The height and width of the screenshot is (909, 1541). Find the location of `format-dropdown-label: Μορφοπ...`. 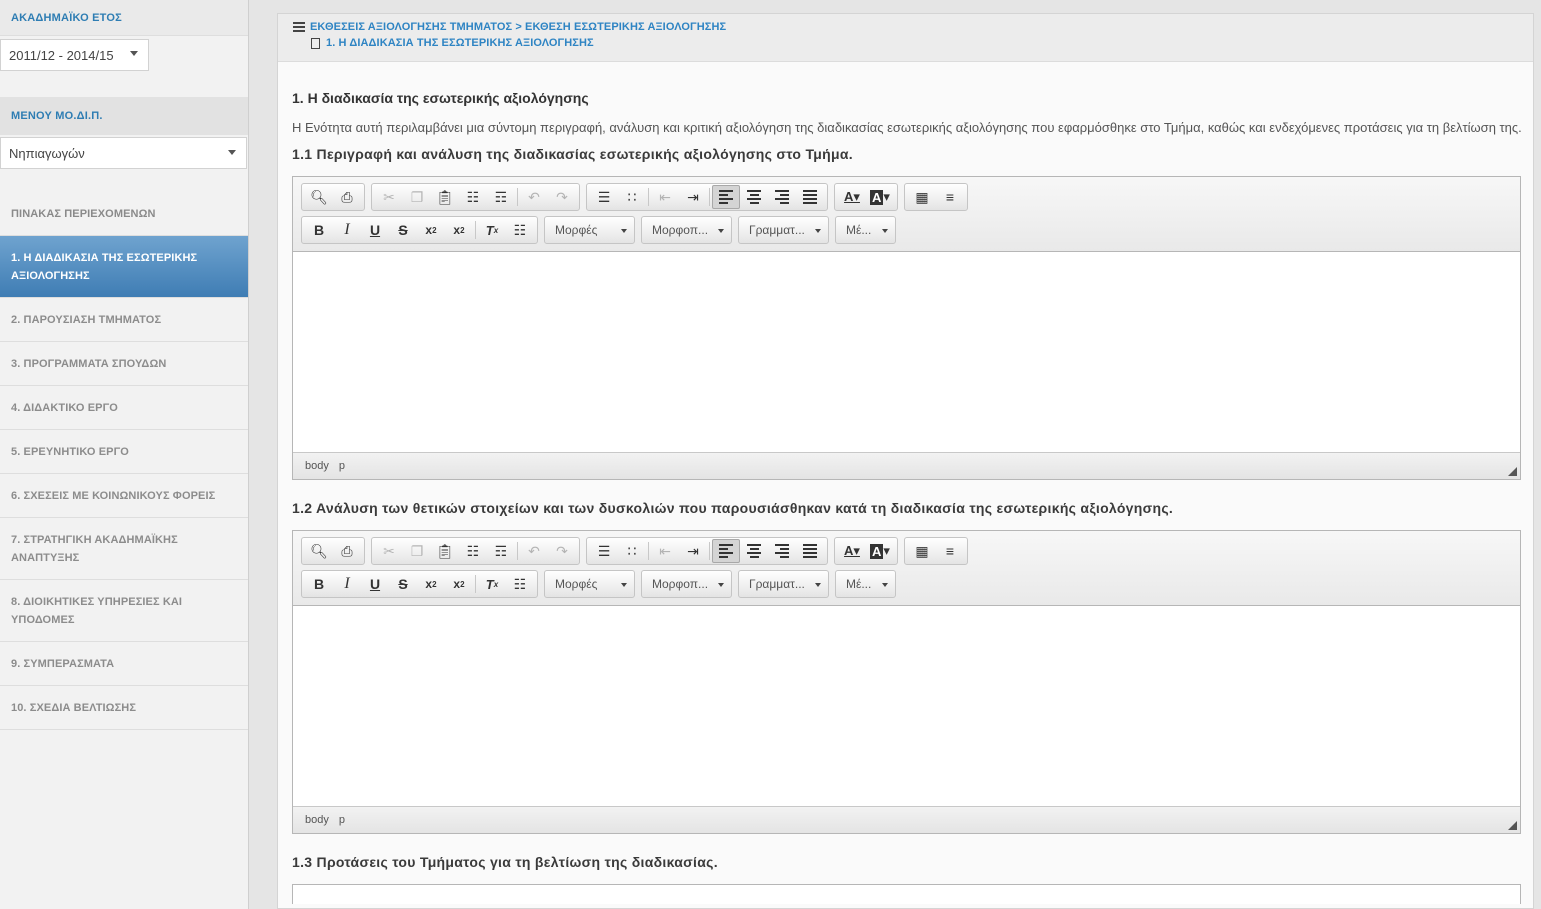

format-dropdown-label: Μορφοπ... is located at coordinates (680, 230).